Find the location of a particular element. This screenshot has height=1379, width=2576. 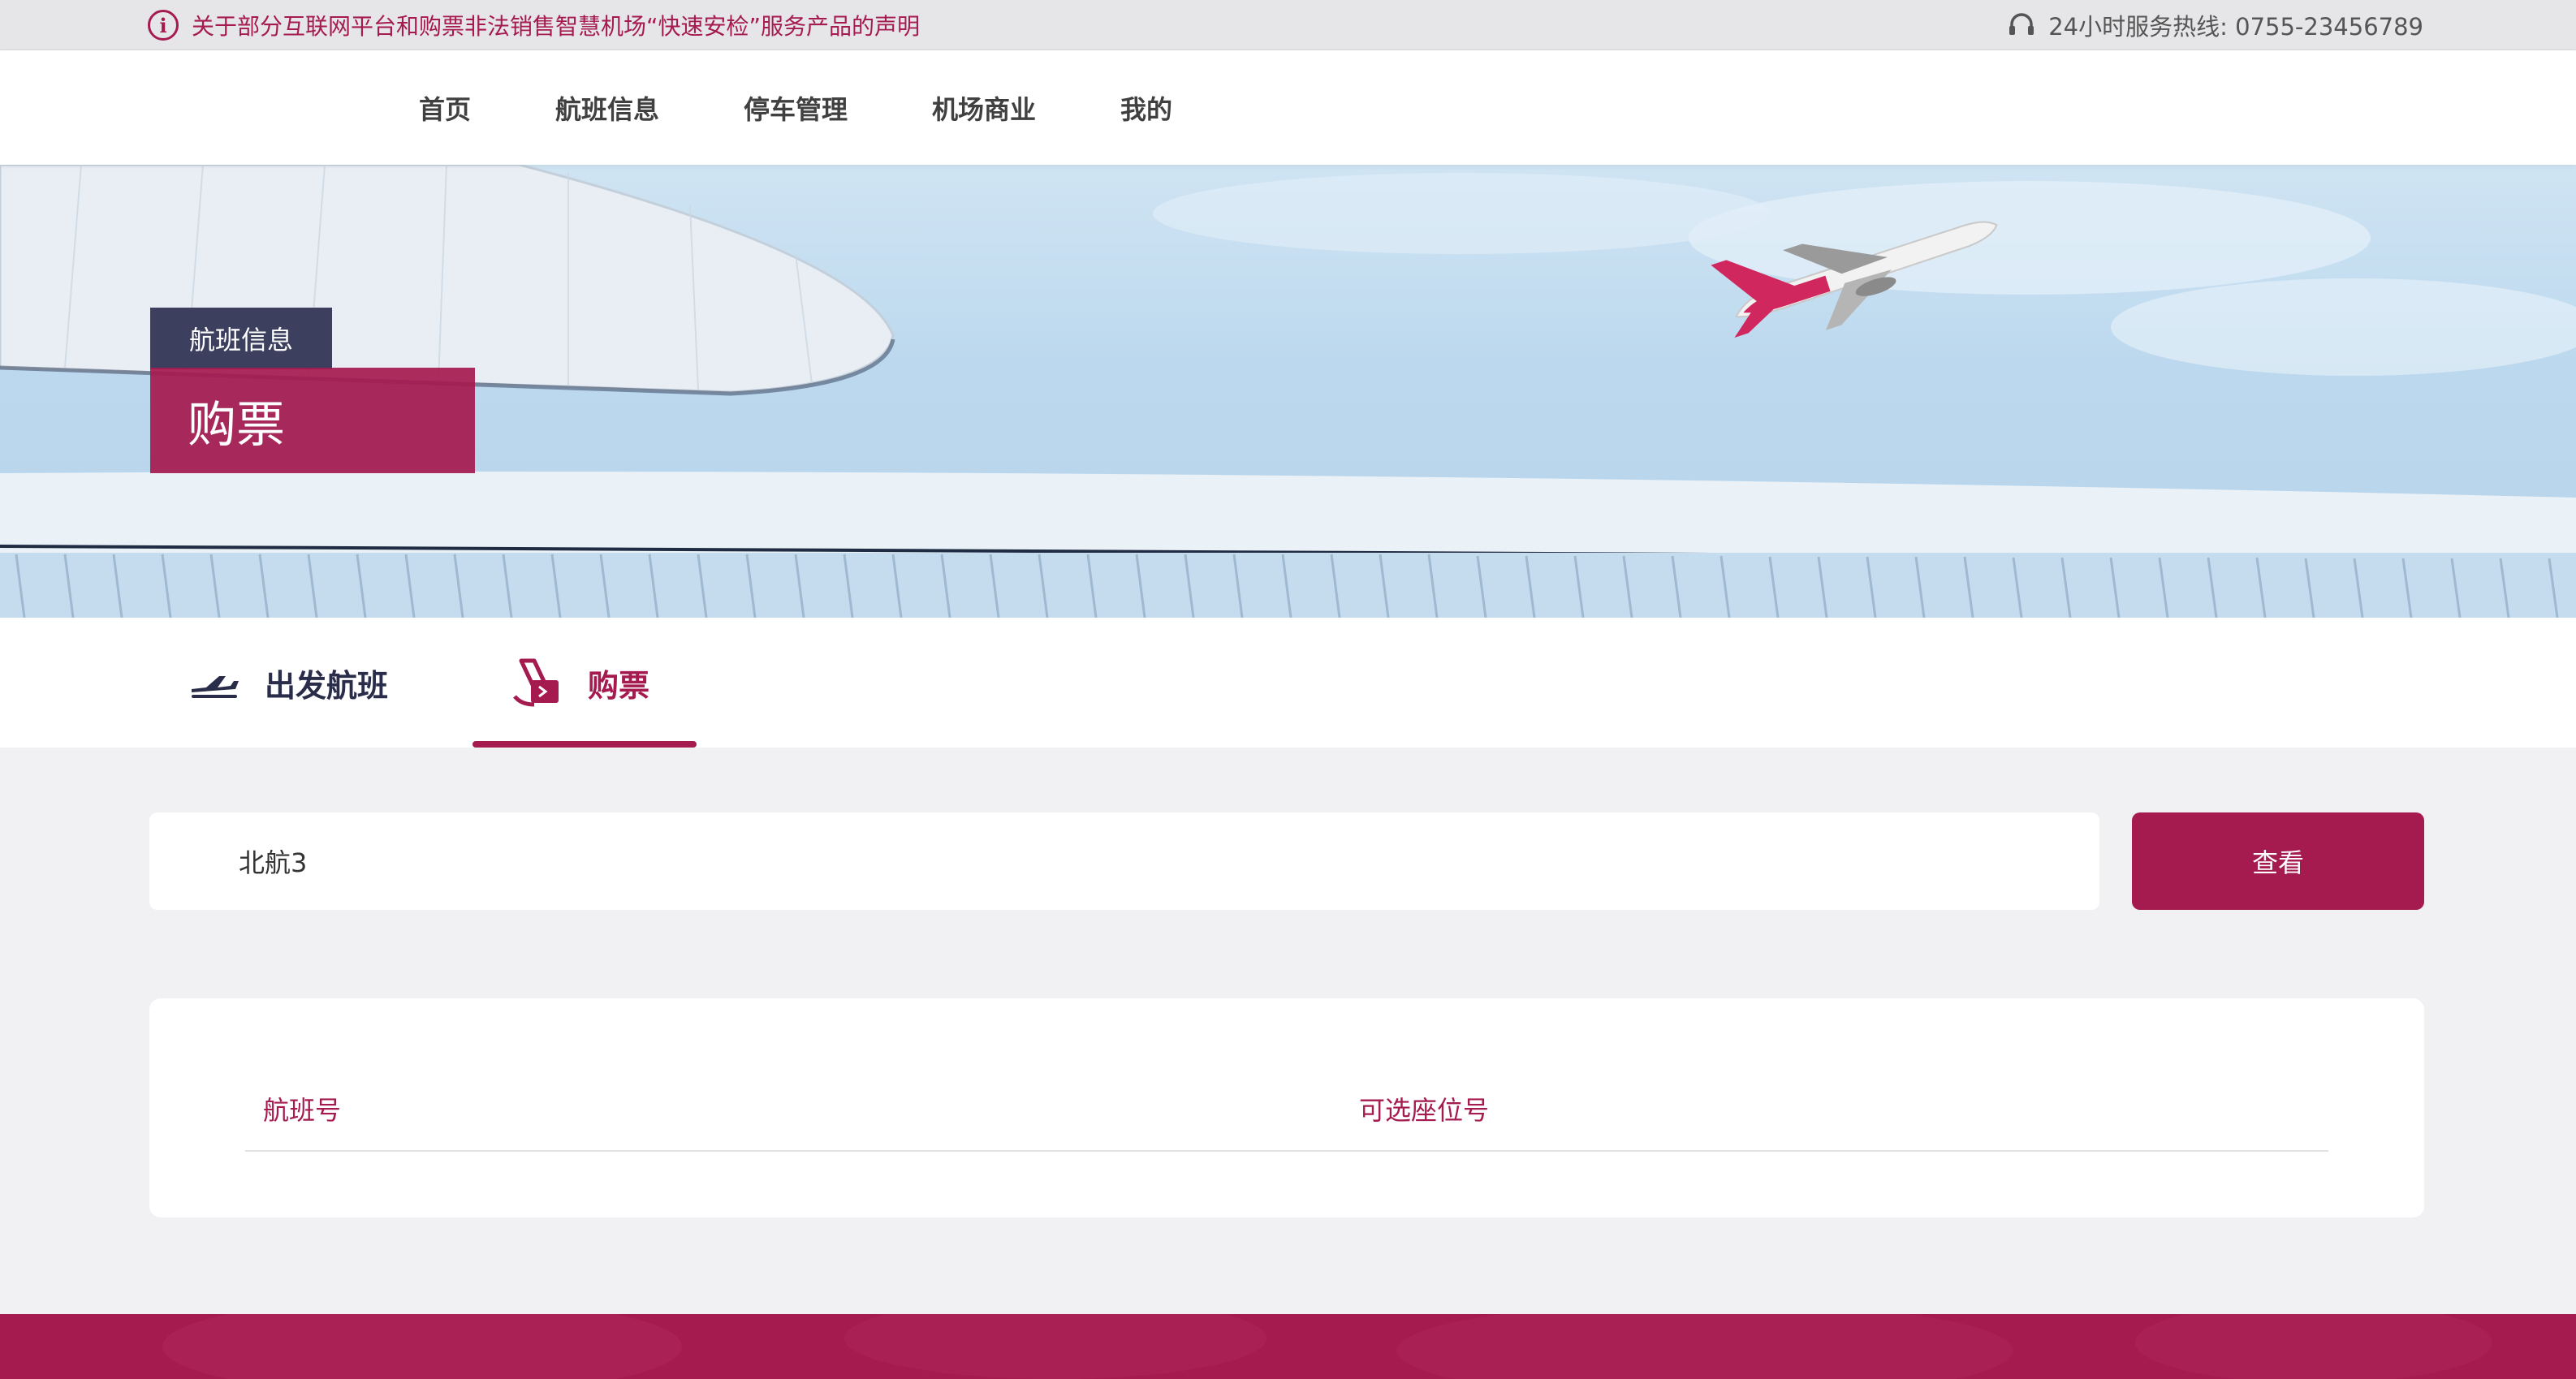

nav-item-mine: 我的 is located at coordinates (1146, 107).